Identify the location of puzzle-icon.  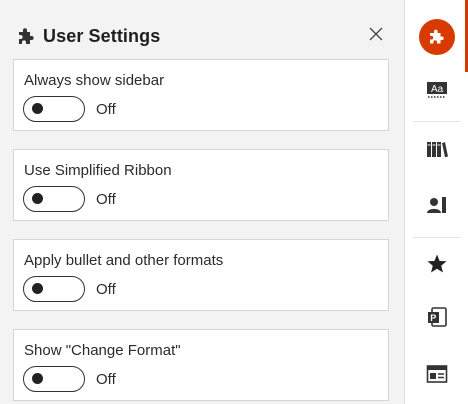
(26, 36).